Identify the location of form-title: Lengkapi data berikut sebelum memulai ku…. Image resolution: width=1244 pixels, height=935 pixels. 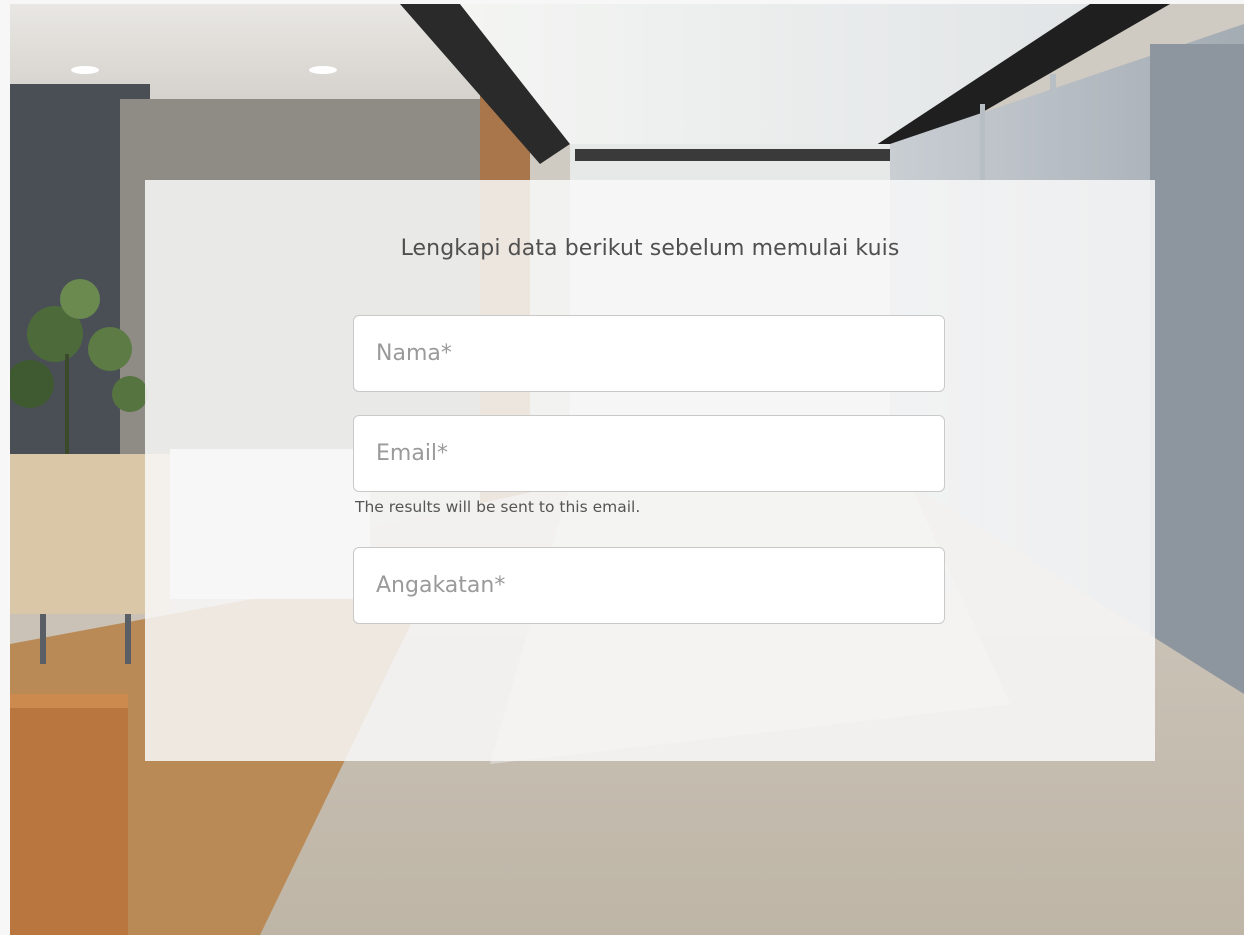
(650, 248).